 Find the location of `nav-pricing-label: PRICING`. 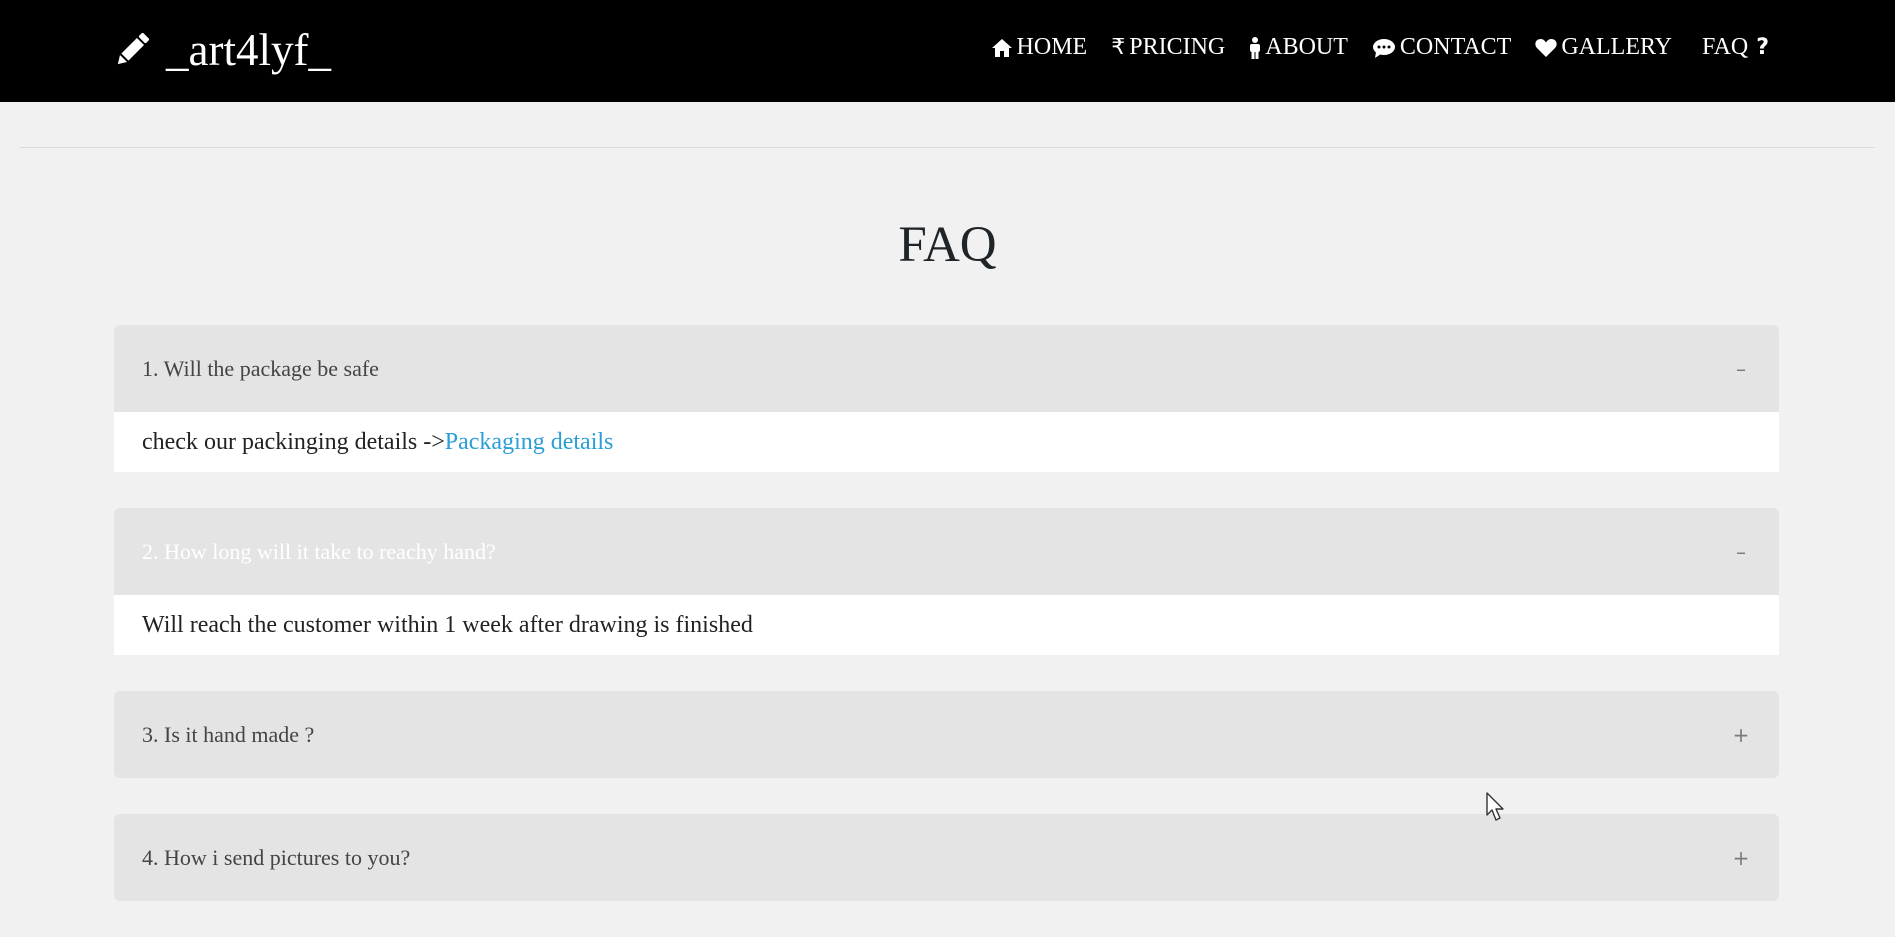

nav-pricing-label: PRICING is located at coordinates (1177, 47).